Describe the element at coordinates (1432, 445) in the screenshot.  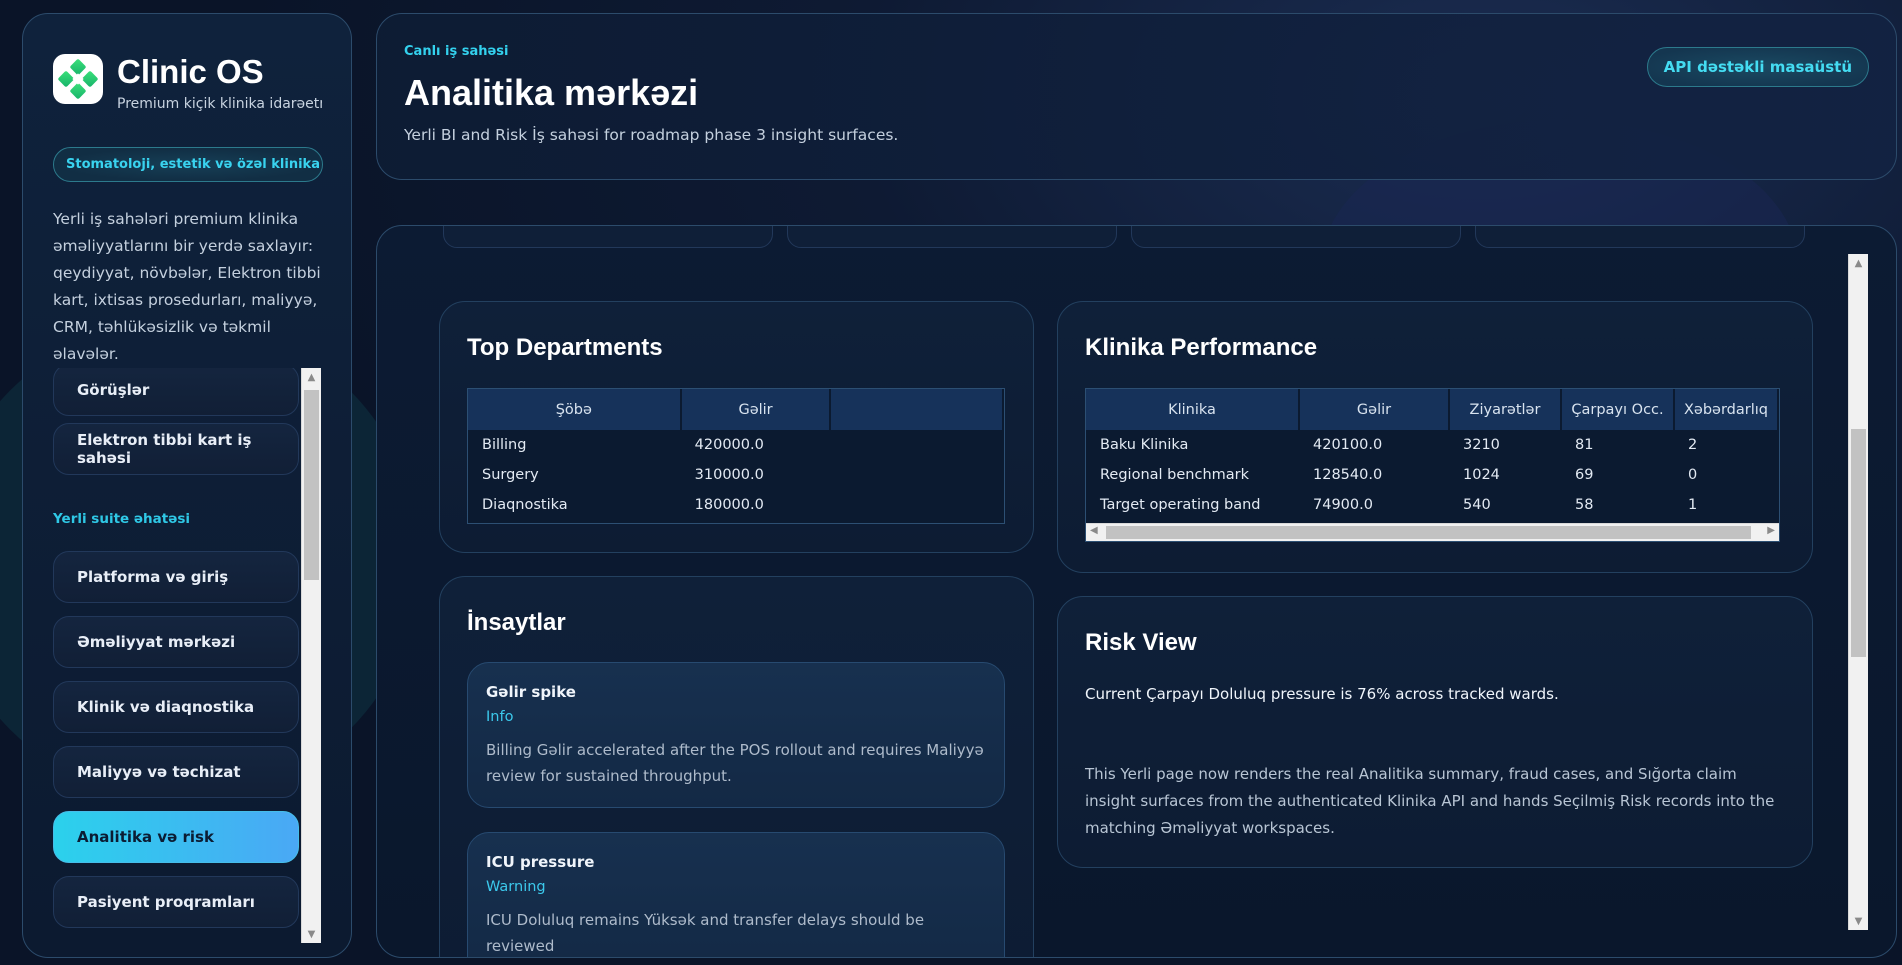
I see `table-row: Baku Klinika 420100.0 3210 81 2` at that location.